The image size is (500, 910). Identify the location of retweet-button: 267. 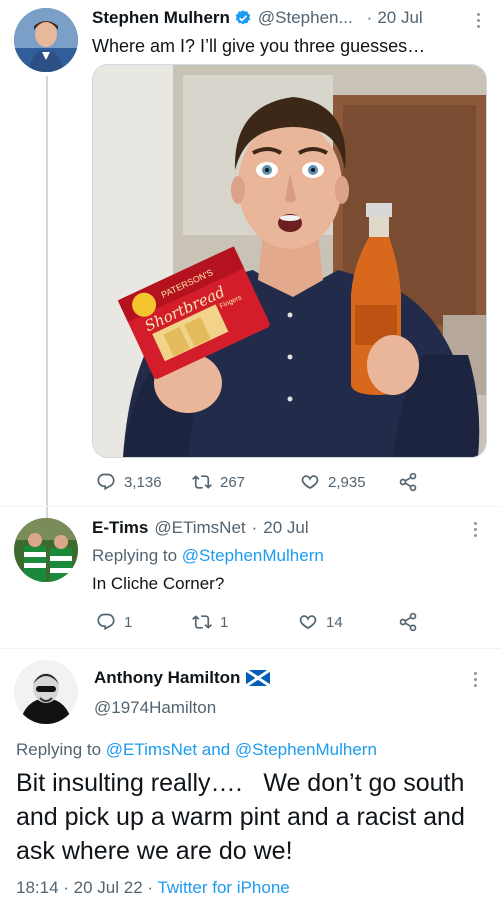
(218, 482).